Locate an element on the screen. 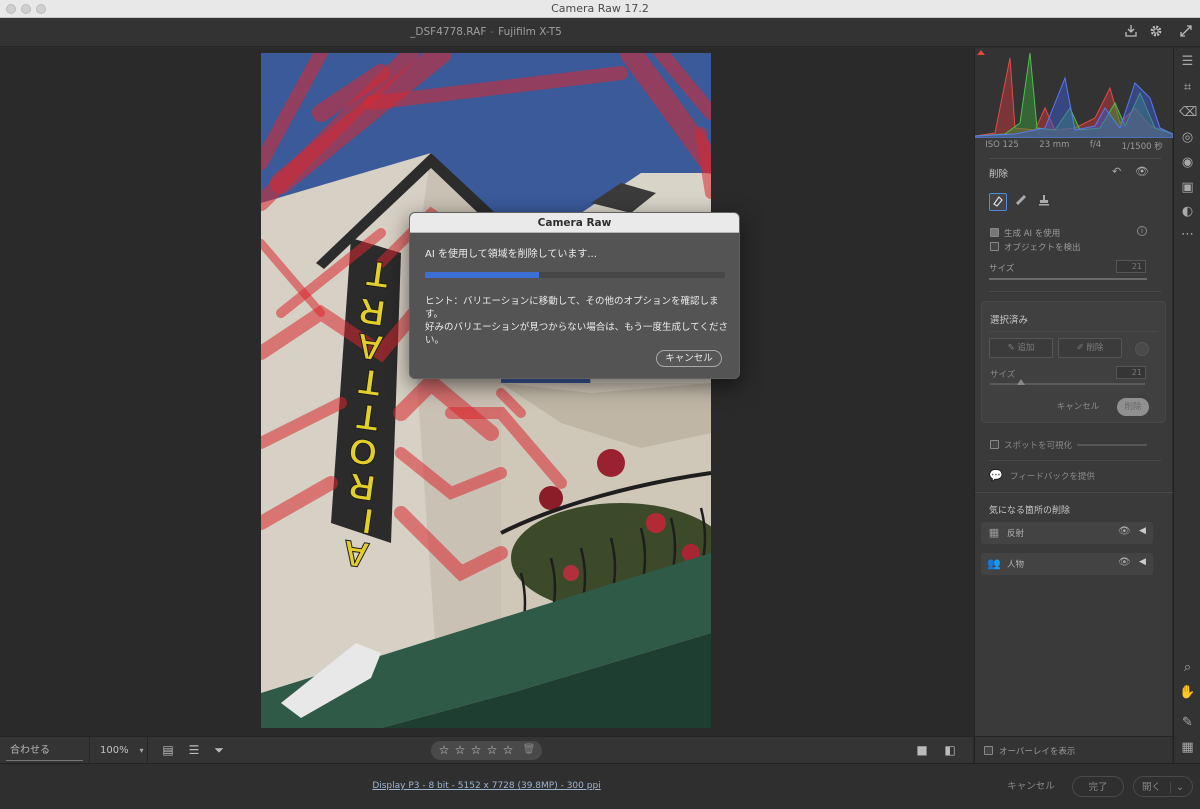 This screenshot has height=809, width=1200. selected-size-field: 21 is located at coordinates (1131, 372).